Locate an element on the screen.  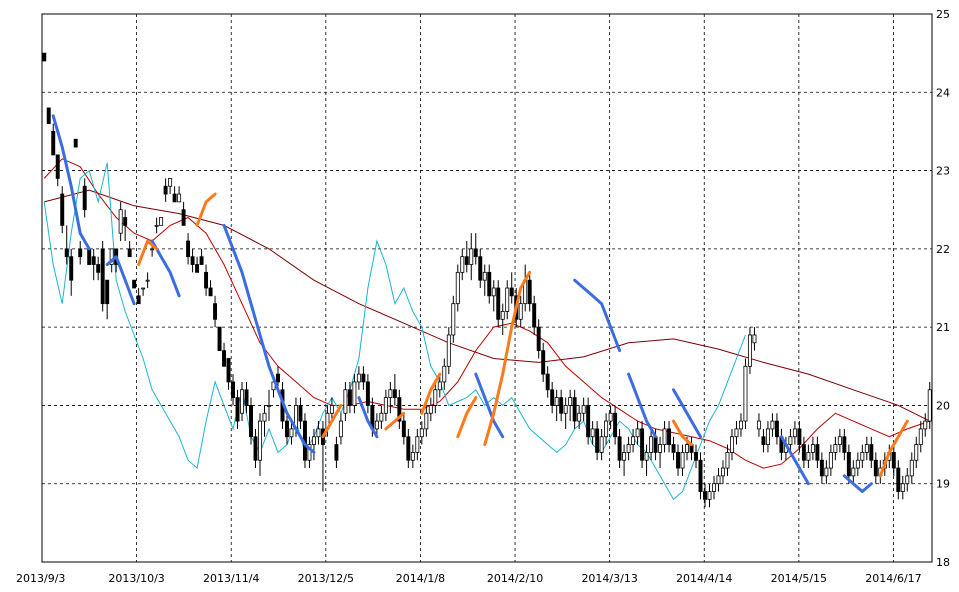
x-tick-label: 2014/2/10 is located at coordinates (515, 578).